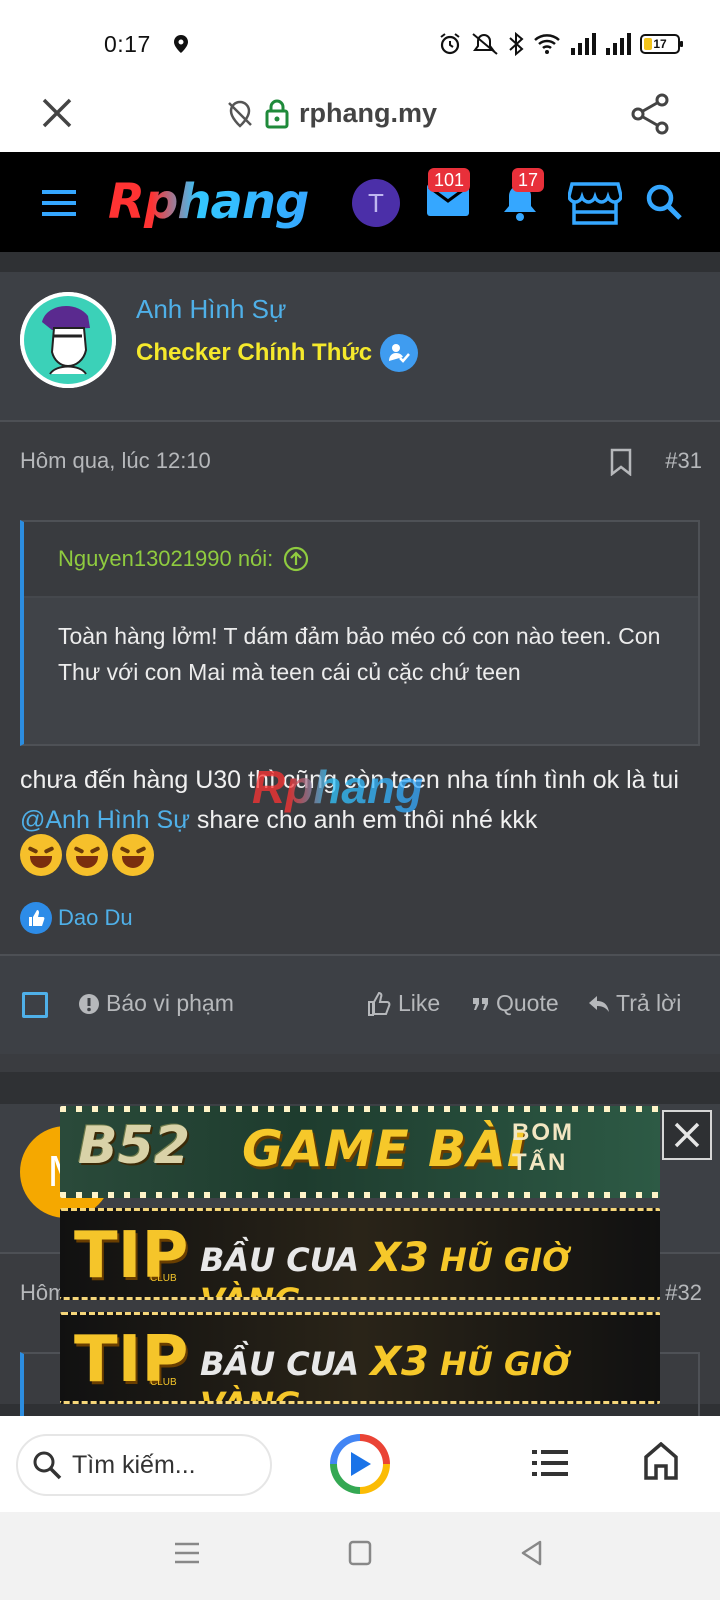  What do you see at coordinates (547, 44) in the screenshot?
I see `wifi-icon` at bounding box center [547, 44].